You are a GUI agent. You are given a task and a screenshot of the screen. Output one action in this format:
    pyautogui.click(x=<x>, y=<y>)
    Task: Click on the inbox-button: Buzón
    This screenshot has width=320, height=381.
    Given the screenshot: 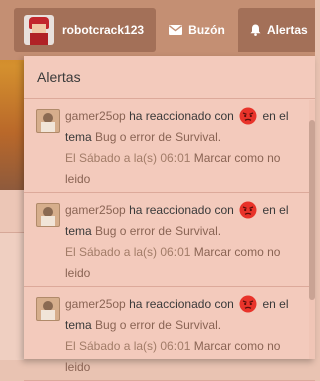 What is the action you would take?
    pyautogui.click(x=197, y=30)
    